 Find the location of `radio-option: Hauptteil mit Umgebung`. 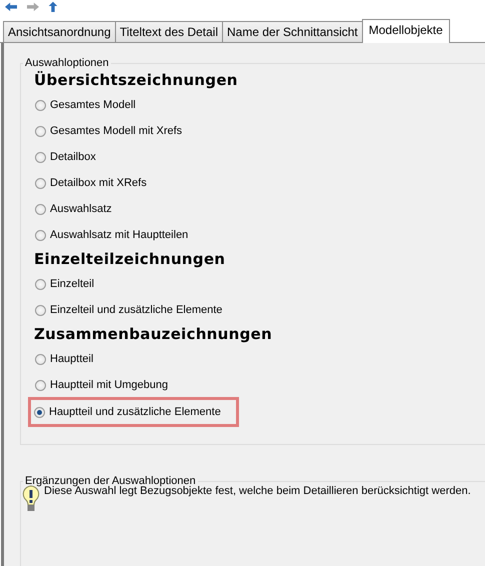

radio-option: Hauptteil mit Umgebung is located at coordinates (259, 385).